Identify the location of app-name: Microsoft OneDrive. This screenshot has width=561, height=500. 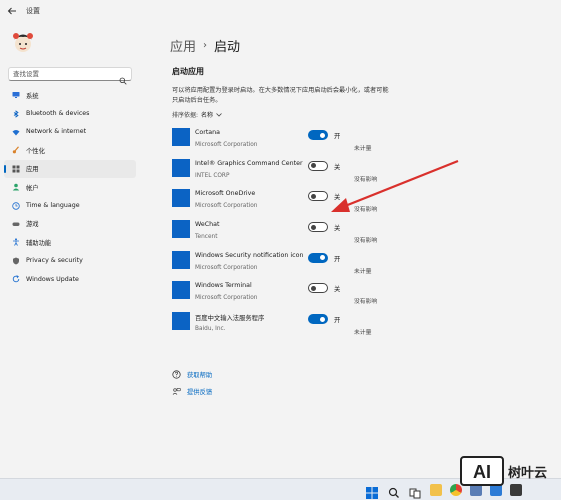
(225, 194).